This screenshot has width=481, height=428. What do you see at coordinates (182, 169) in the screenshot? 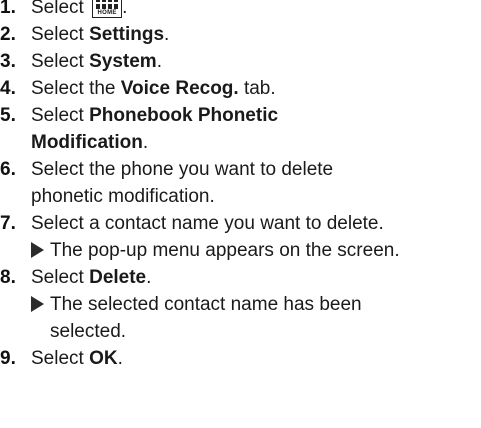
I see `step-text: Select the phone you want to delete` at bounding box center [182, 169].